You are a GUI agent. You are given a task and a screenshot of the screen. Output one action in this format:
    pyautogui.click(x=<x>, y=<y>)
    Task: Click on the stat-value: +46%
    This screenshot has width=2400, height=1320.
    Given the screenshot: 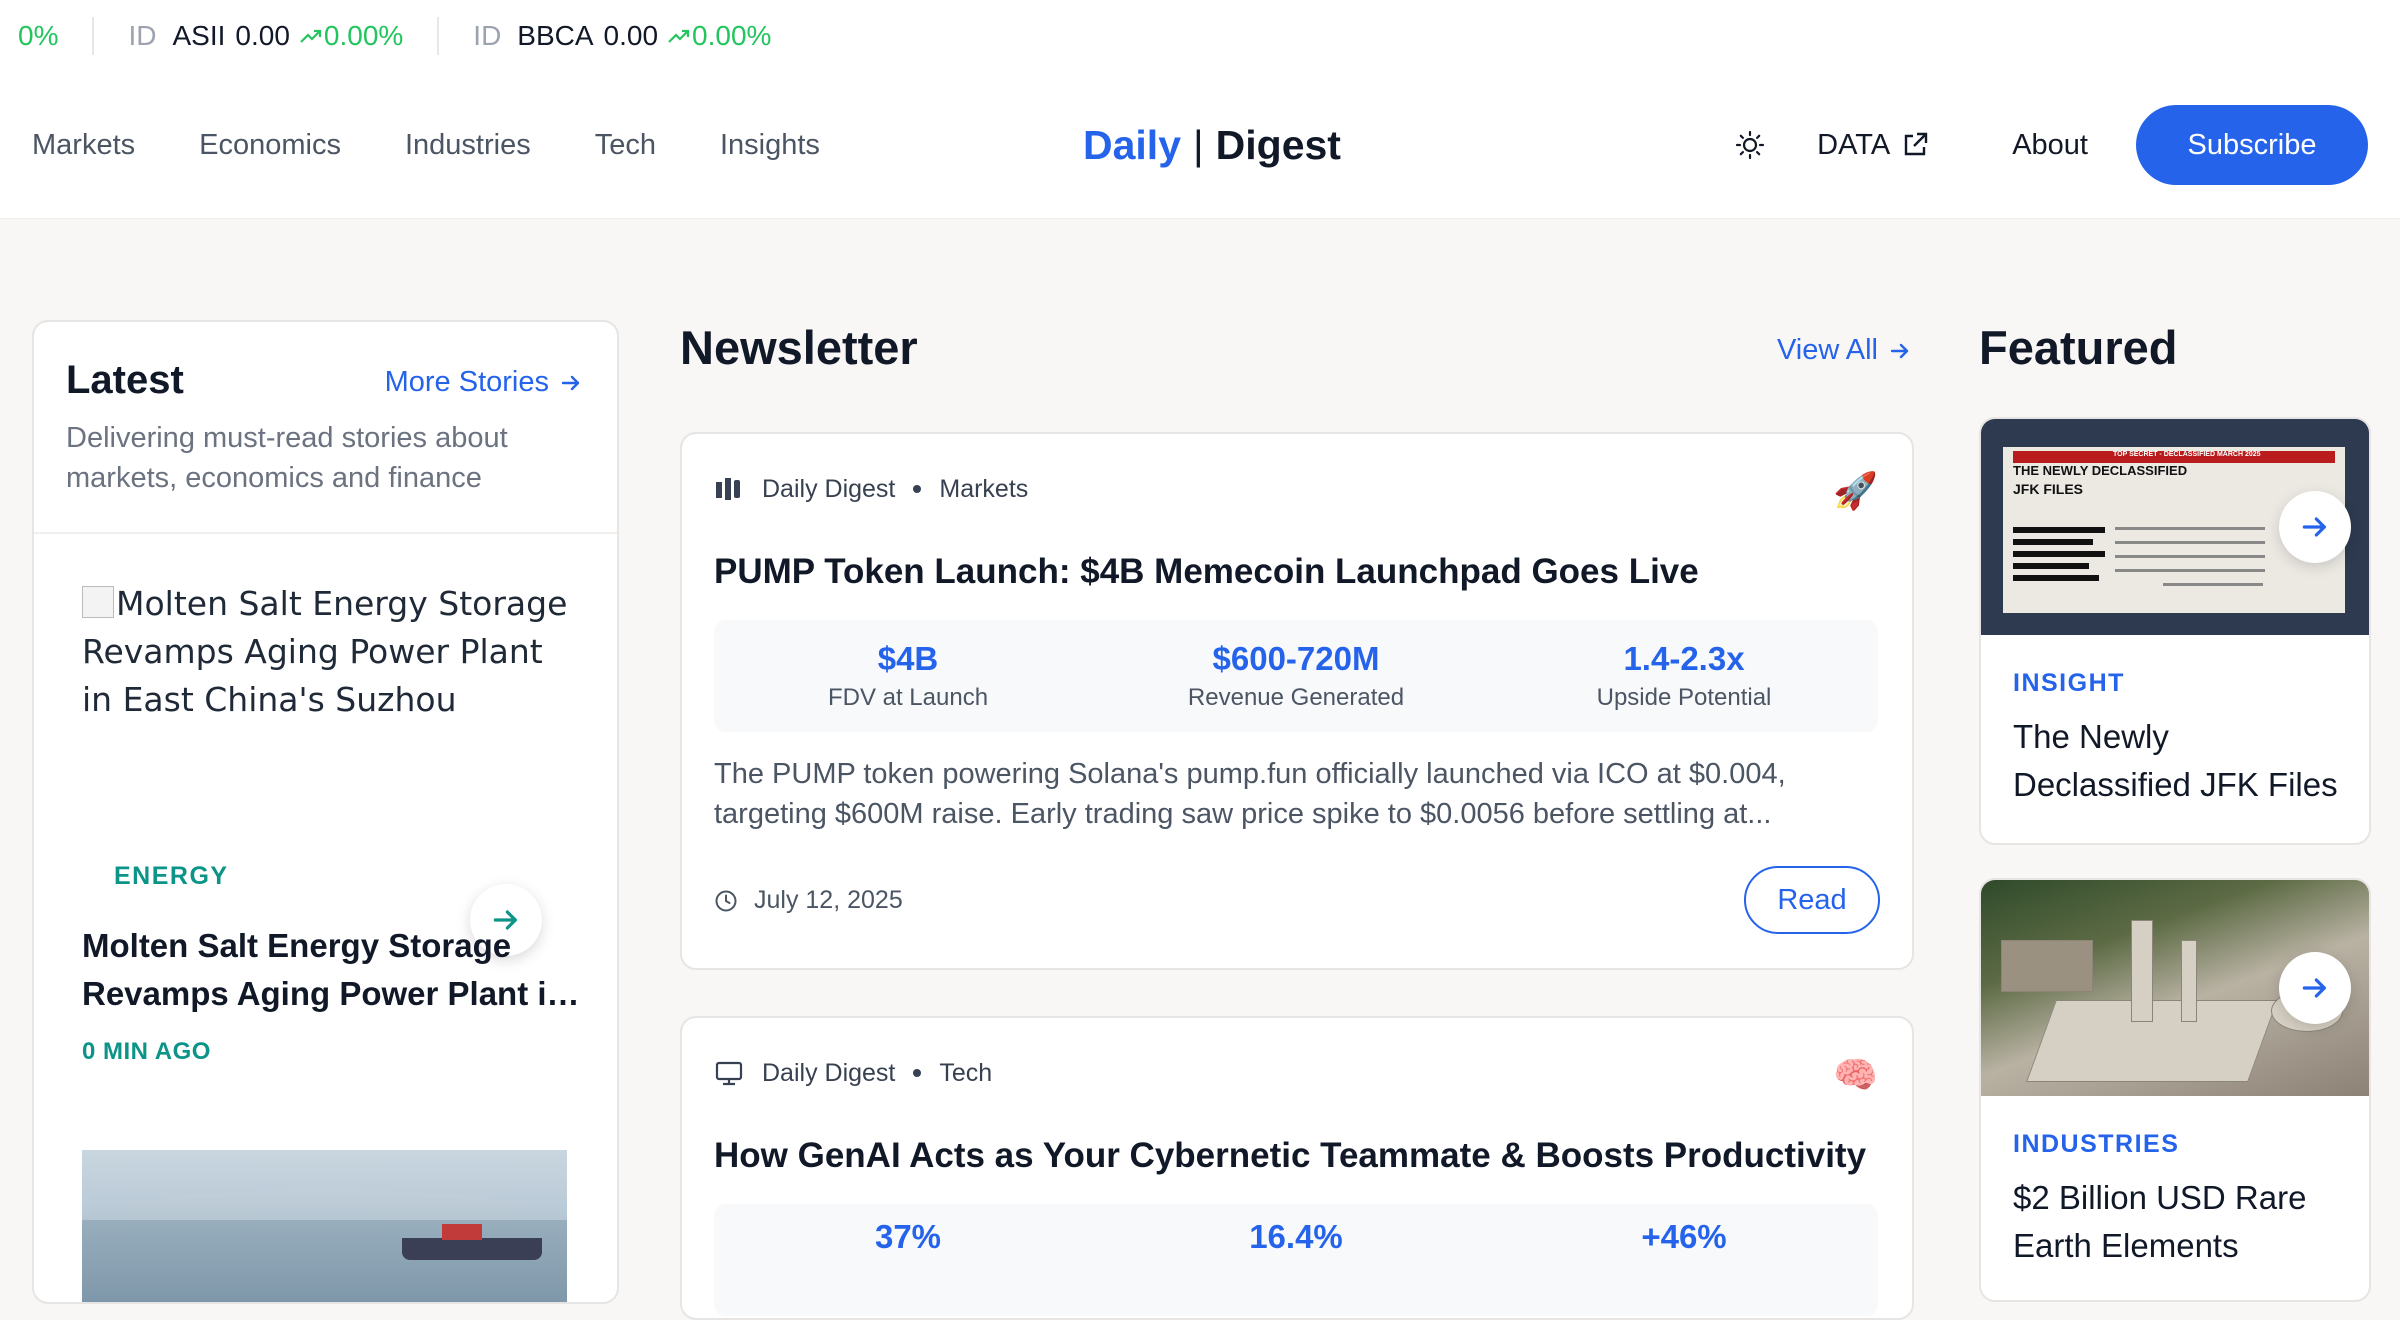 What is the action you would take?
    pyautogui.click(x=1684, y=1236)
    